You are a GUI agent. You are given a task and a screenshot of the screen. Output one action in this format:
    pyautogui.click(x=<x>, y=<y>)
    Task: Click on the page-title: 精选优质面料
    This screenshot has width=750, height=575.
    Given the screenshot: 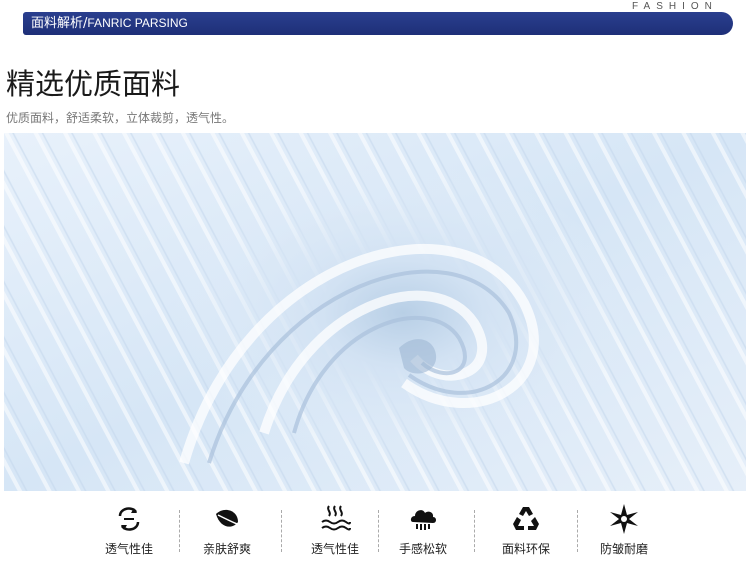 What is the action you would take?
    pyautogui.click(x=93, y=84)
    